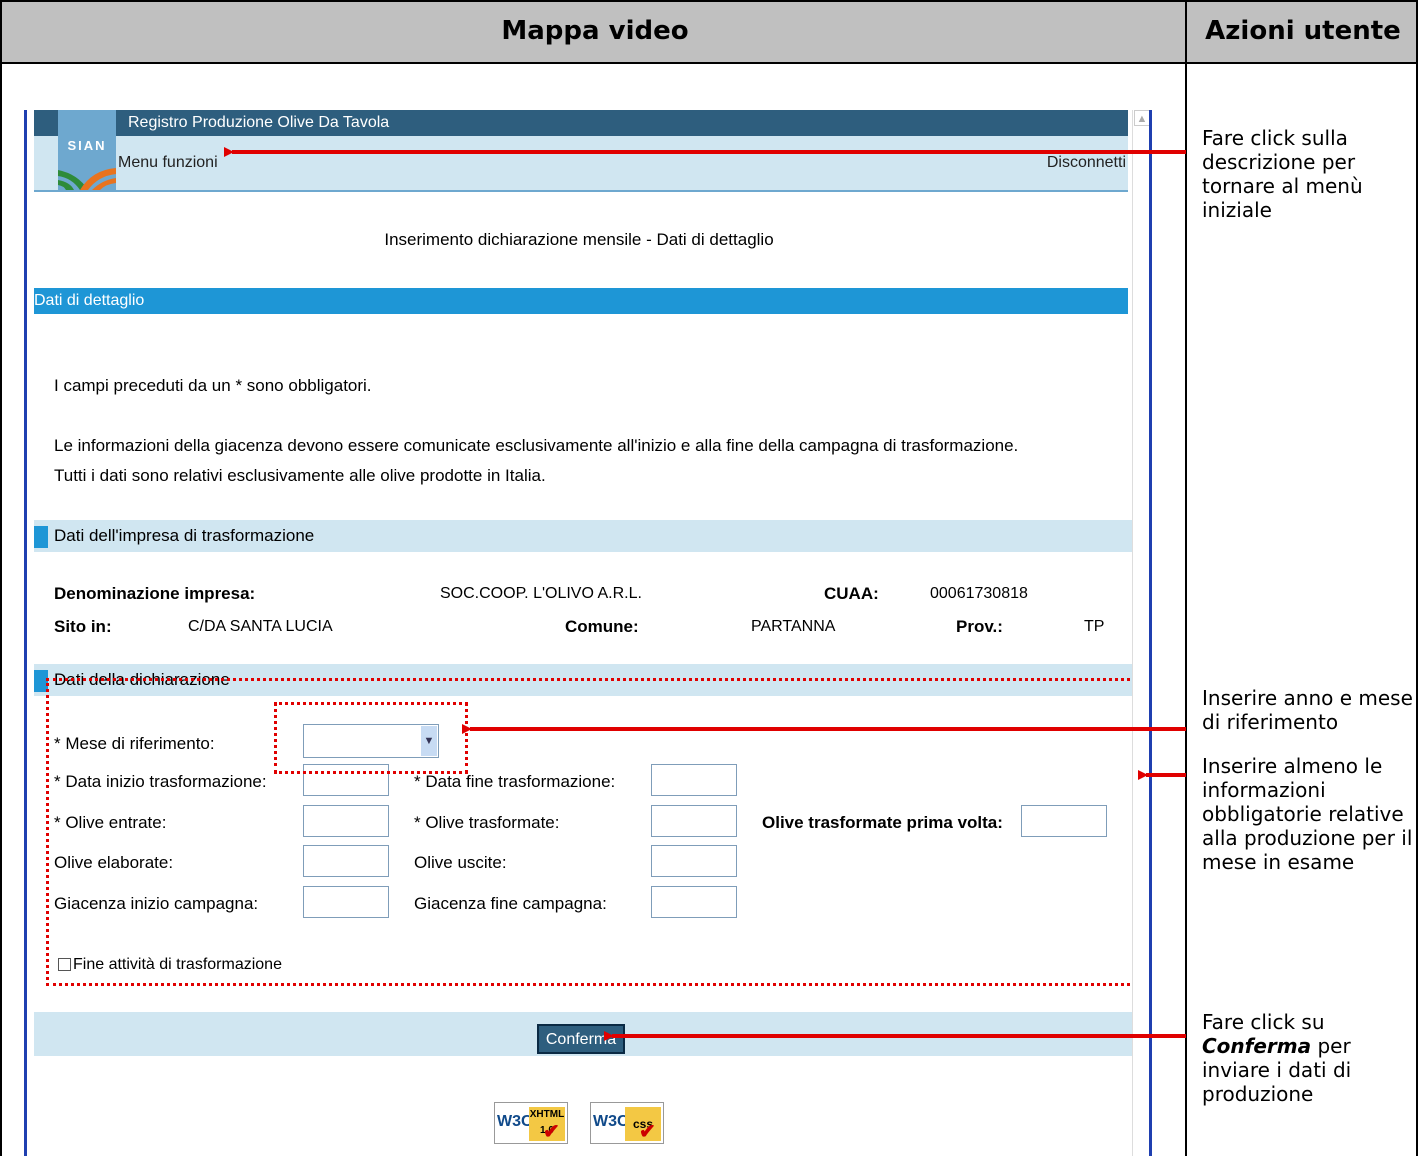  What do you see at coordinates (1307, 710) in the screenshot?
I see `note-mese: Inserire anno e mese di riferimento` at bounding box center [1307, 710].